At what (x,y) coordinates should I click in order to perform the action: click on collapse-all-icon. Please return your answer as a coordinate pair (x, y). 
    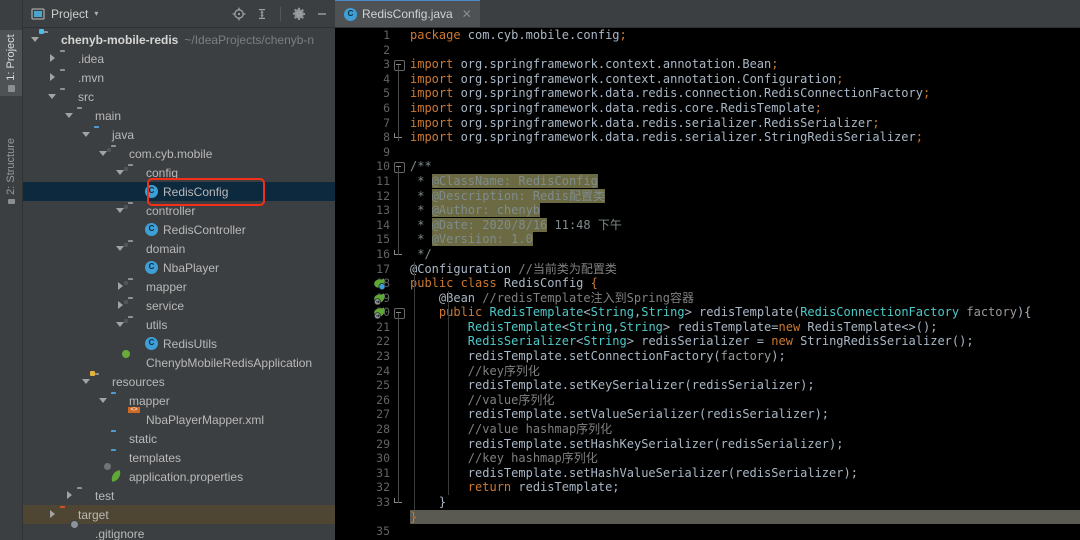
    Looking at the image, I should click on (262, 14).